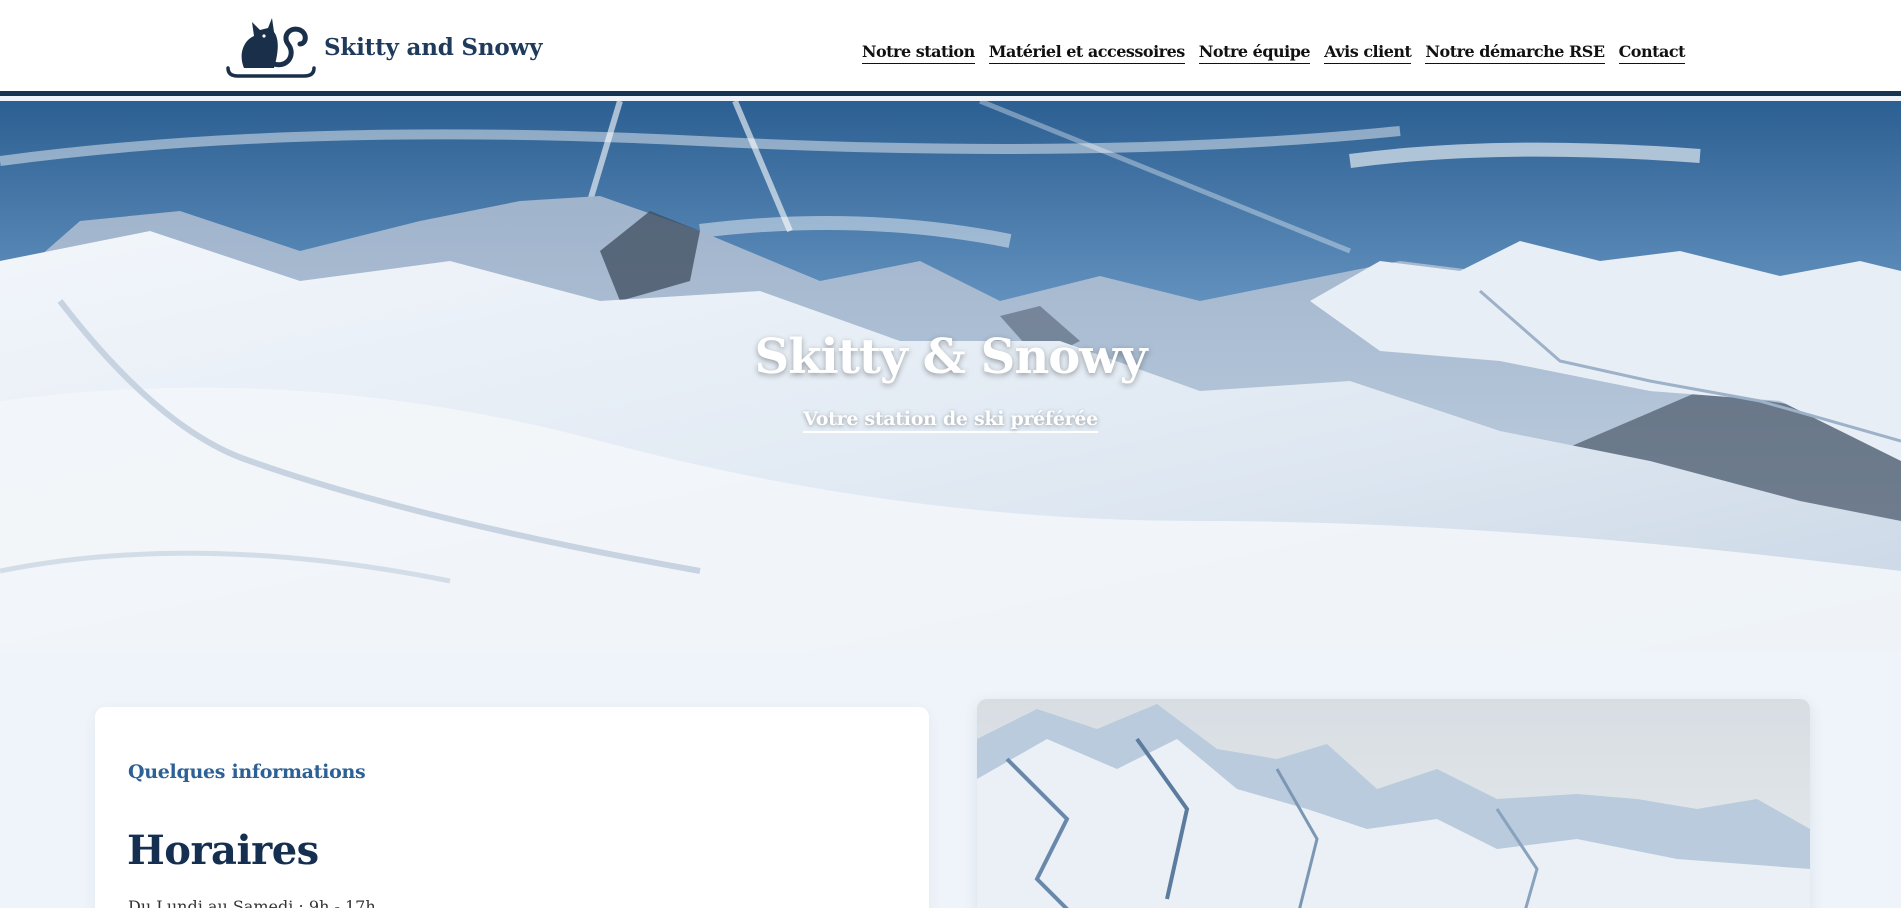 This screenshot has width=1901, height=908. What do you see at coordinates (1368, 53) in the screenshot?
I see `nav-item-avis-client: Avis client` at bounding box center [1368, 53].